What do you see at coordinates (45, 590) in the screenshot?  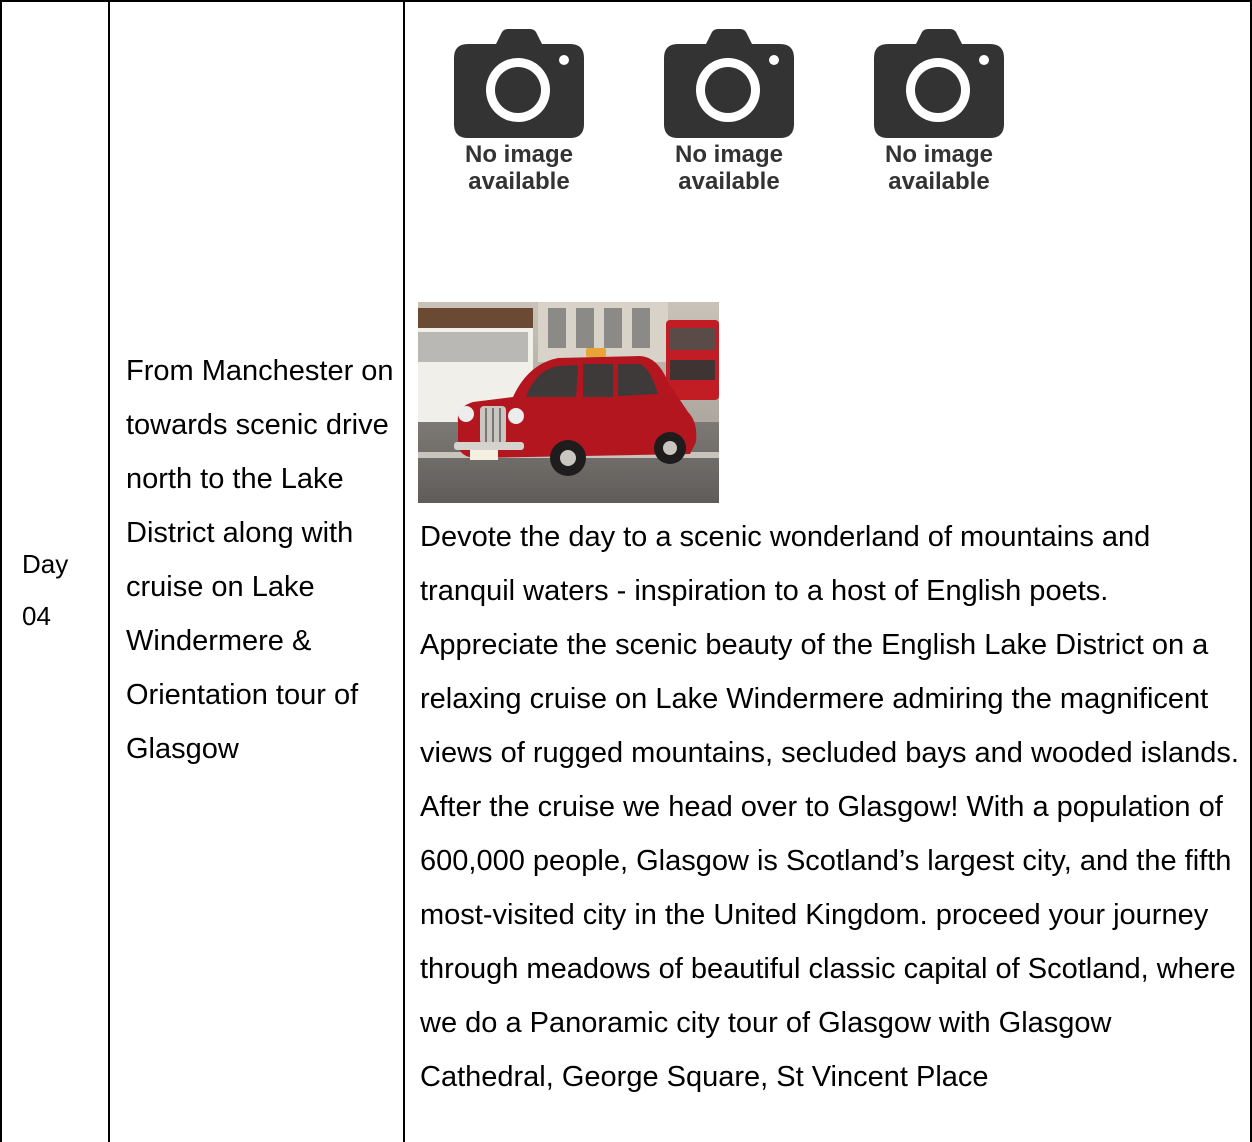 I see `day-cell: Day 04` at bounding box center [45, 590].